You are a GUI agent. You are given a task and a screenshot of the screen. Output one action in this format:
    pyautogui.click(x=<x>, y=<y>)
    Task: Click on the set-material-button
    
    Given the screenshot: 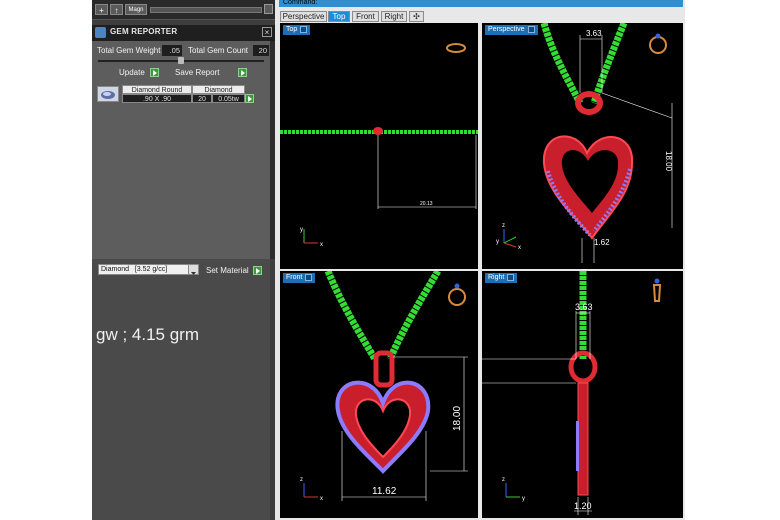 What is the action you would take?
    pyautogui.click(x=257, y=270)
    